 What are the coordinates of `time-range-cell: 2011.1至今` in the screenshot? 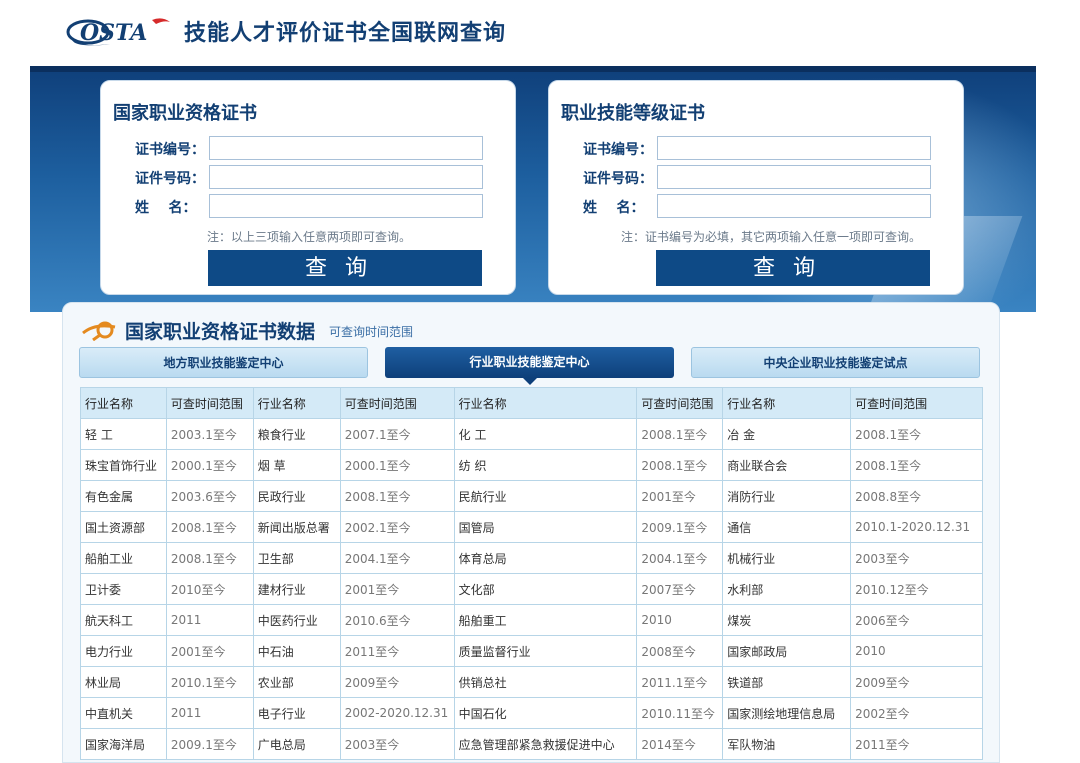 It's located at (680, 682).